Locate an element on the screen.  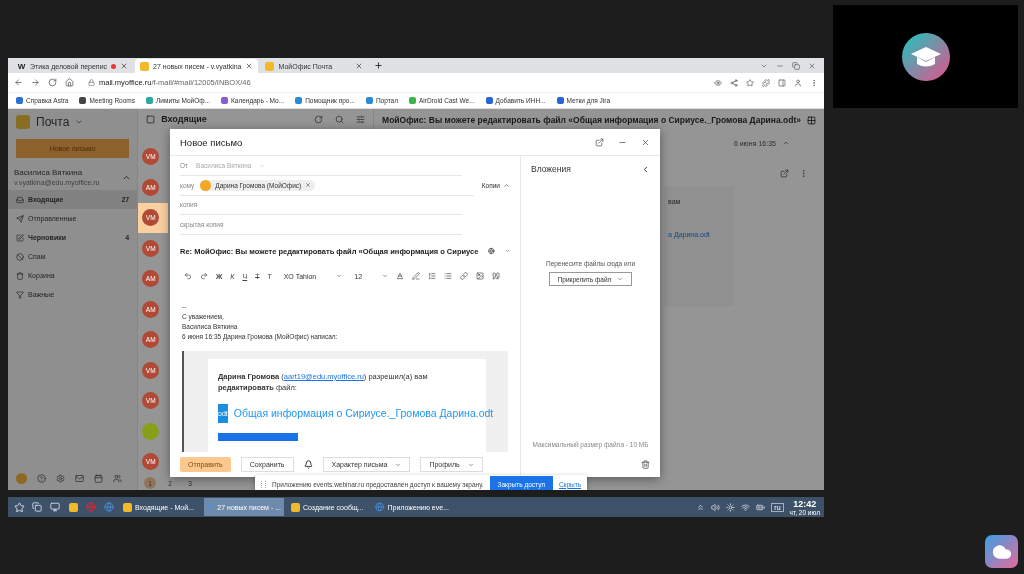
link-icon is located at coordinates (464, 276).